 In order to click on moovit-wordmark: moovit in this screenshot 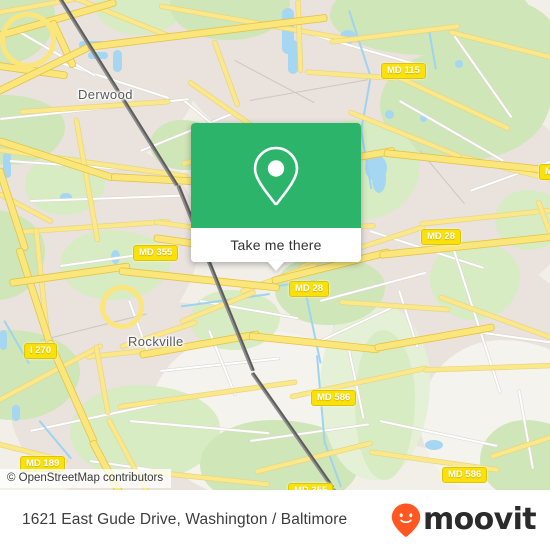, I will do `click(479, 519)`.